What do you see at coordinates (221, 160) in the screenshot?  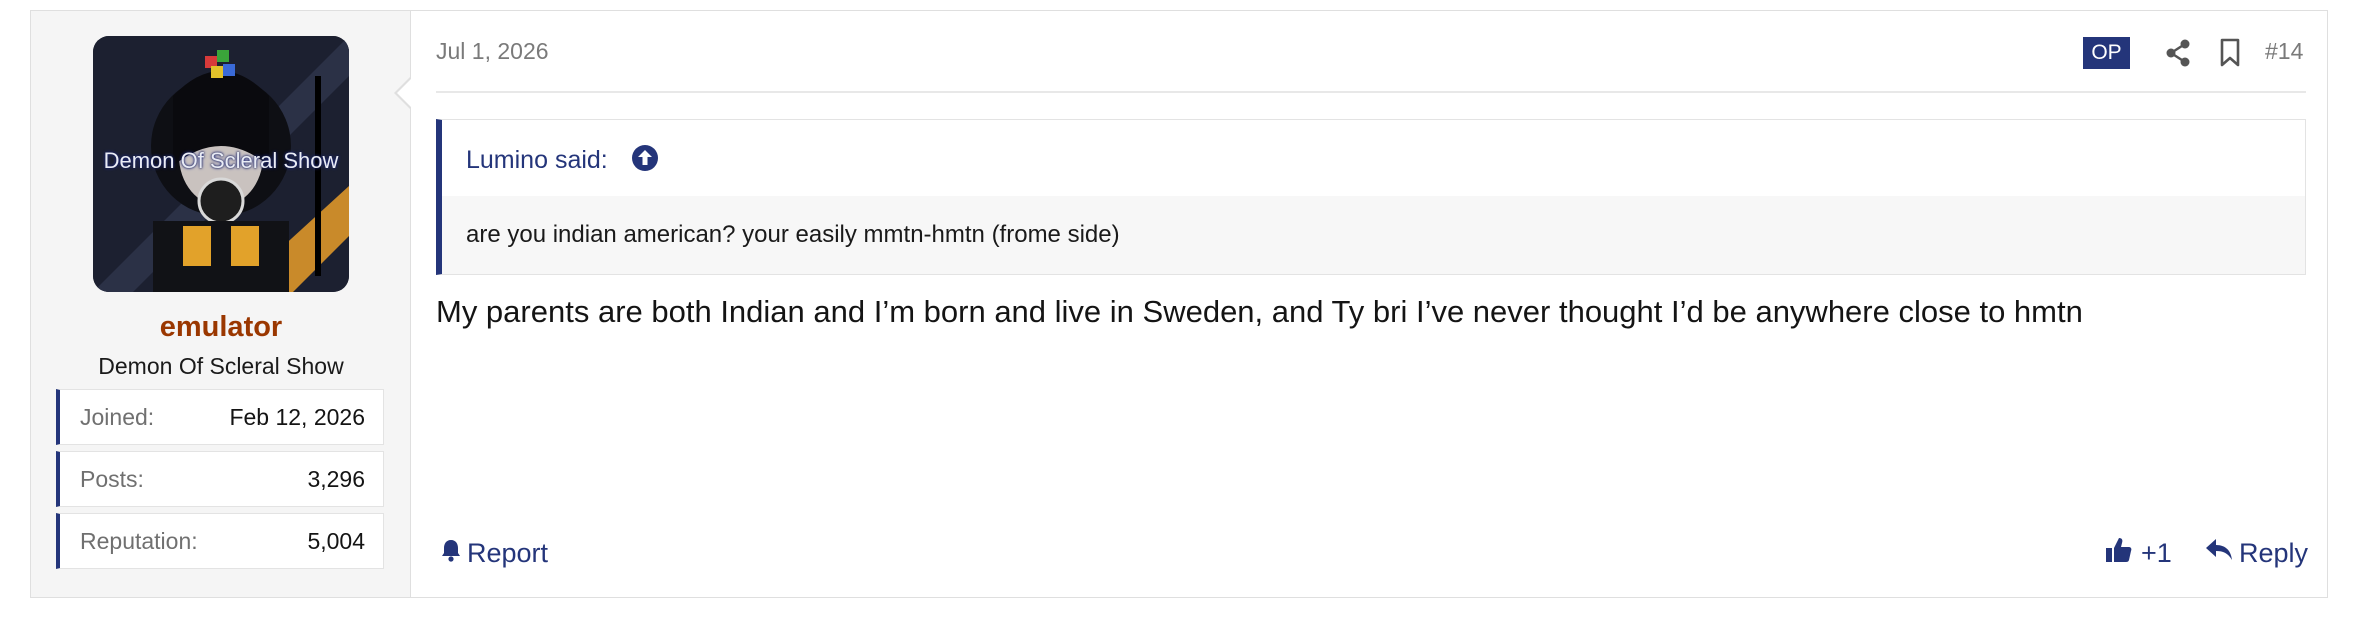 I see `avatar-caption: Demon Of Scleral Show` at bounding box center [221, 160].